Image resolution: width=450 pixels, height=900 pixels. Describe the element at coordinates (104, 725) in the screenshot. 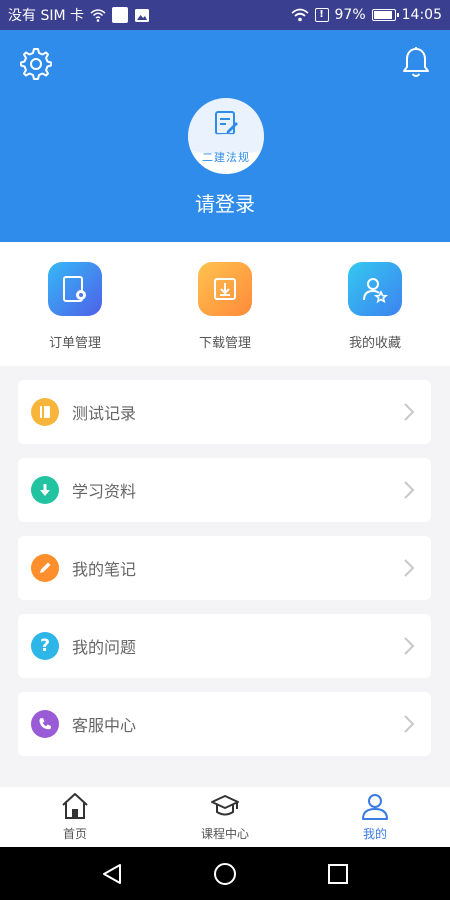

I see `menu-label: 客服中心` at that location.